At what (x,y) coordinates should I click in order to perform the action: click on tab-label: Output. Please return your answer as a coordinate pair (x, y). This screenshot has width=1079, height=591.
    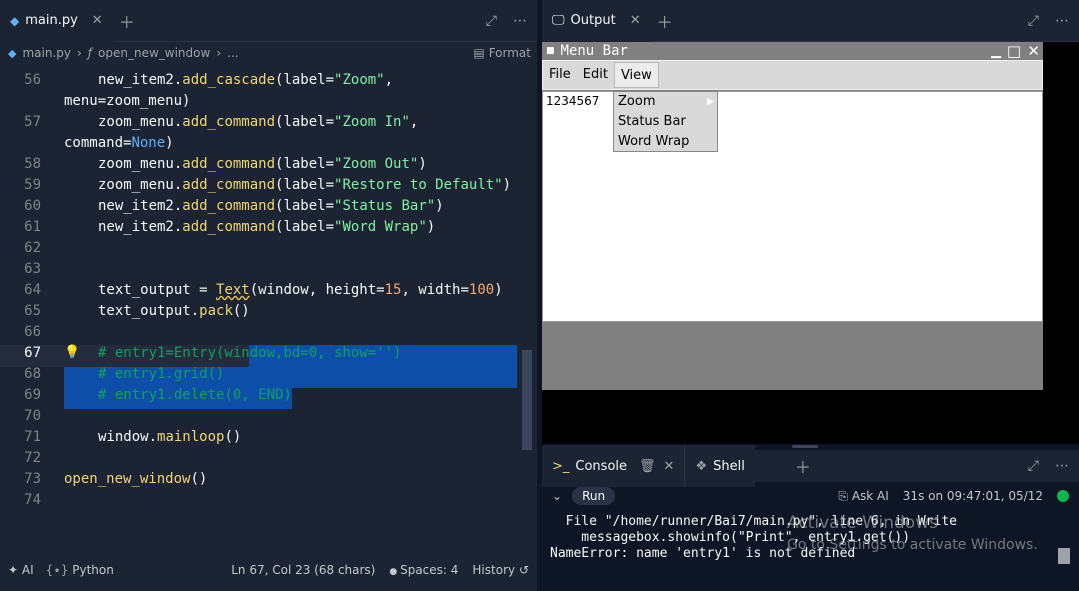
    Looking at the image, I should click on (593, 20).